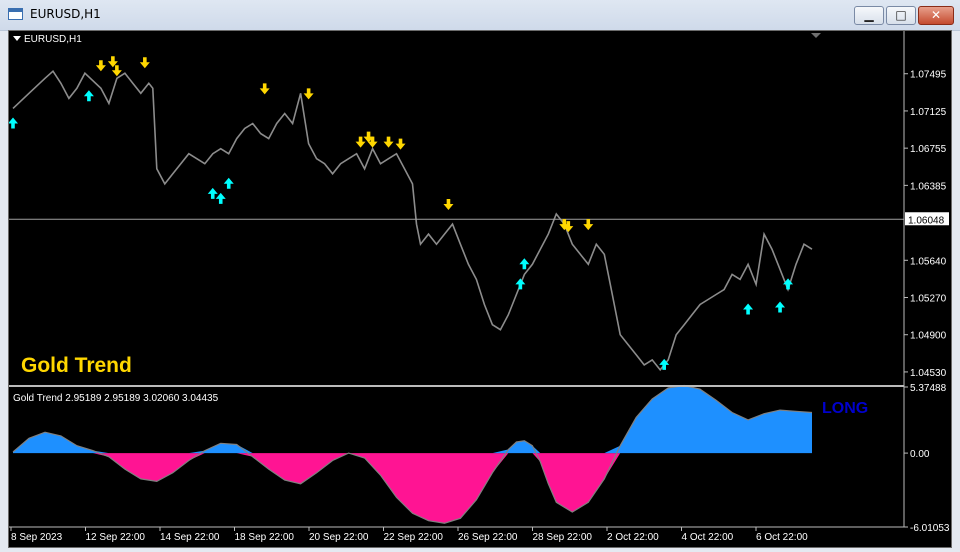 The height and width of the screenshot is (552, 960). What do you see at coordinates (339, 537) in the screenshot?
I see `time-tick-label: 20 Sep 22:00` at bounding box center [339, 537].